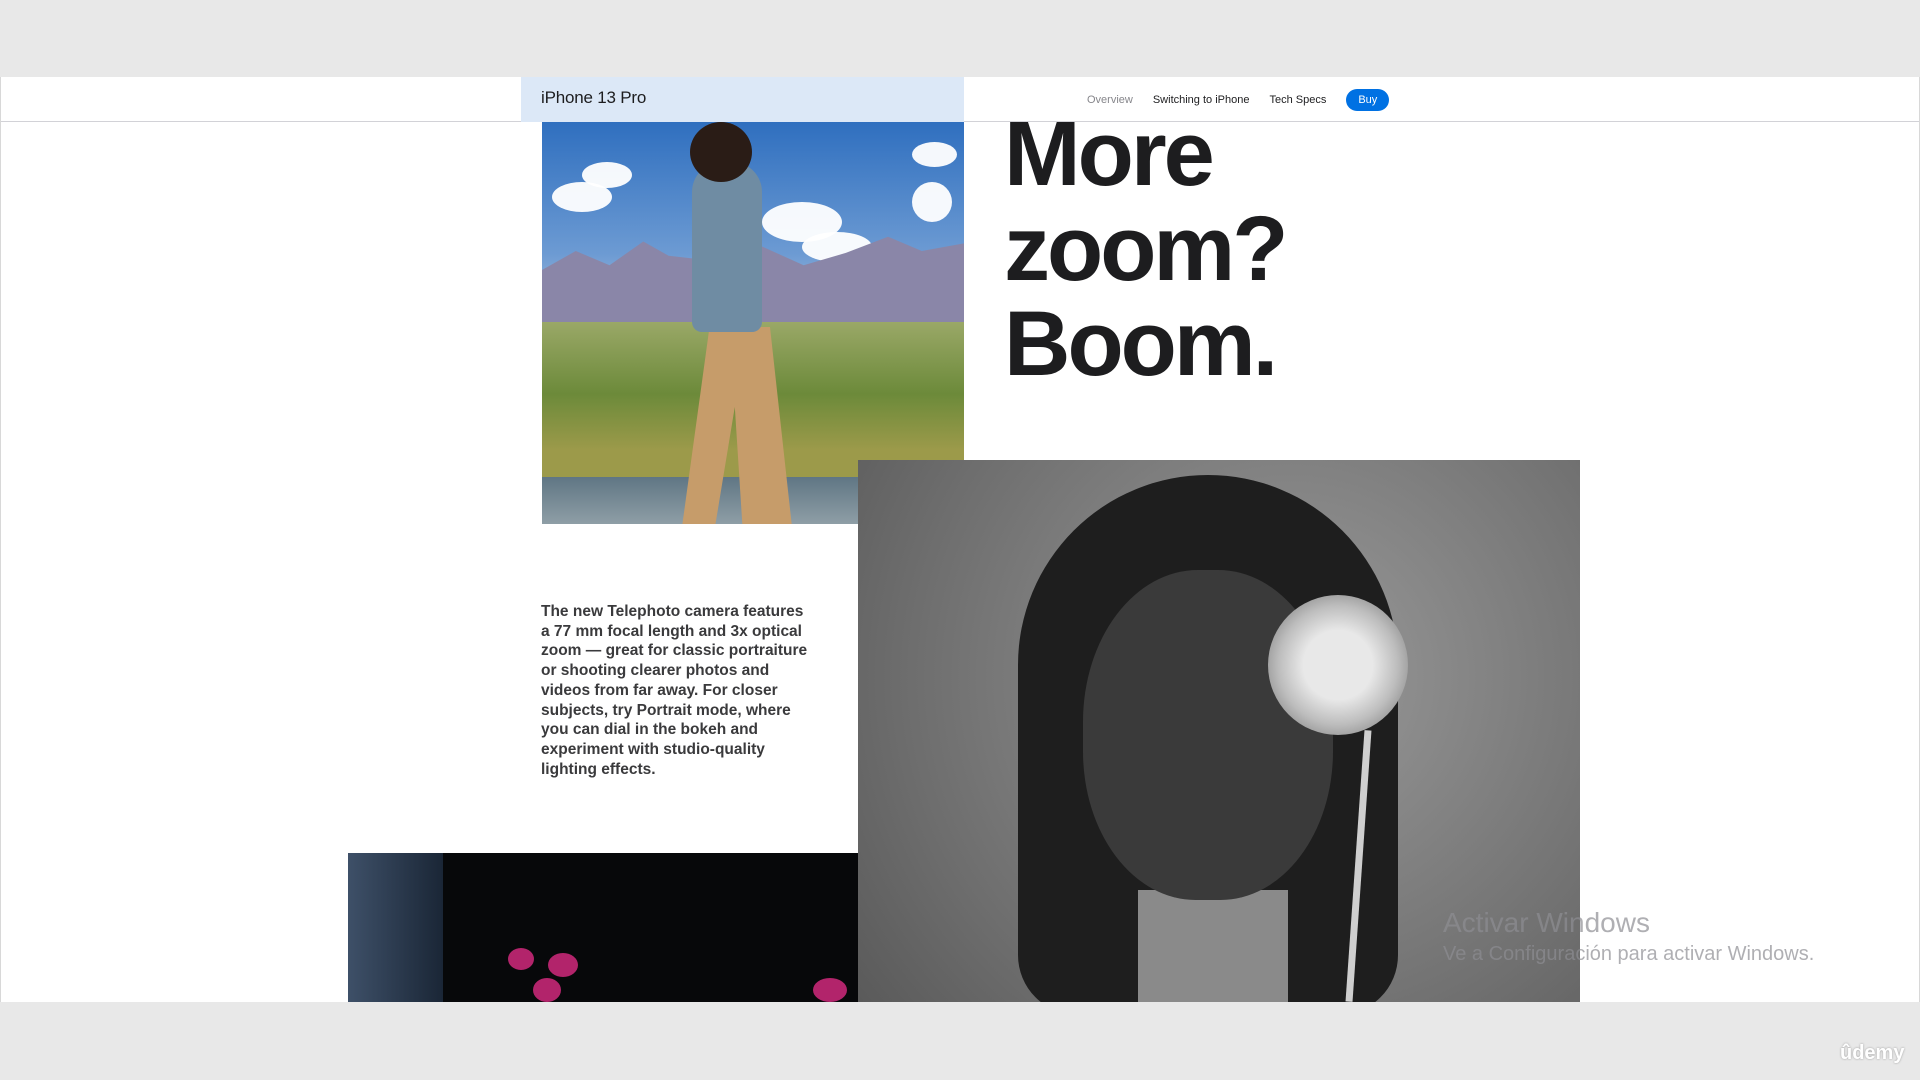  What do you see at coordinates (1368, 99) in the screenshot?
I see `buy-button: Buy` at bounding box center [1368, 99].